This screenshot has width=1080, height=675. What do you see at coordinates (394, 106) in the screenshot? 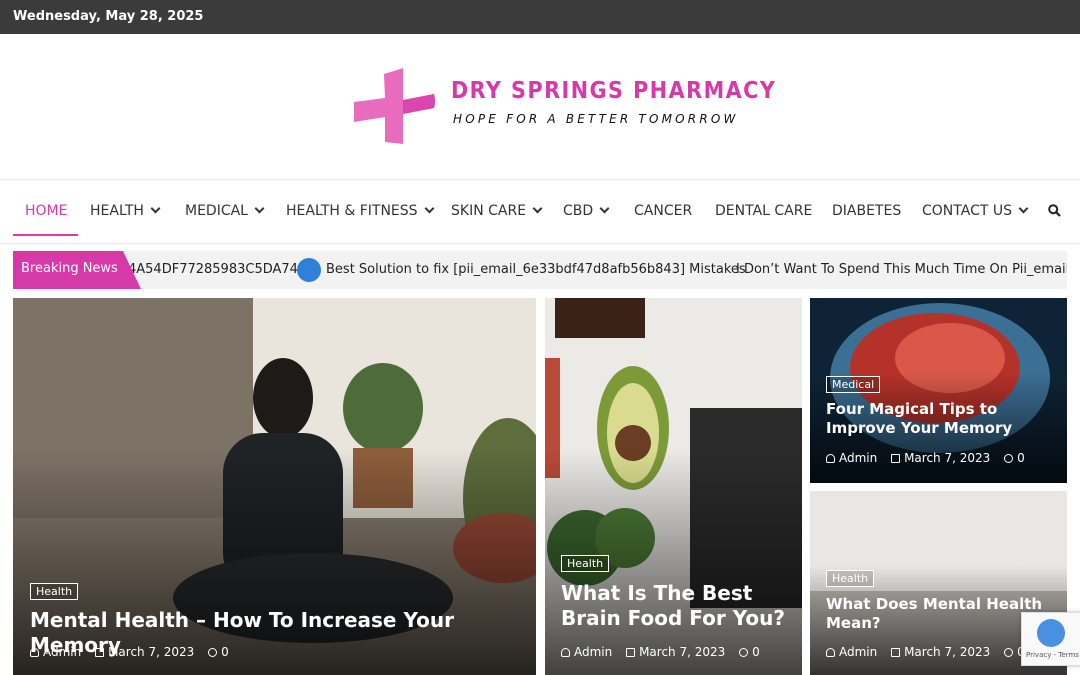
I see `cross-logo-icon` at bounding box center [394, 106].